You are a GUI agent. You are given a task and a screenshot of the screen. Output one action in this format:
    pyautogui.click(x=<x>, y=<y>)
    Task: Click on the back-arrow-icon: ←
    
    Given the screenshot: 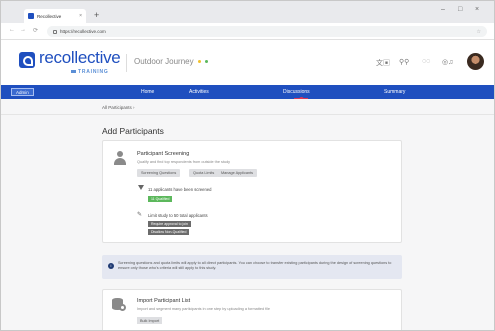 What is the action you would take?
    pyautogui.click(x=12, y=30)
    